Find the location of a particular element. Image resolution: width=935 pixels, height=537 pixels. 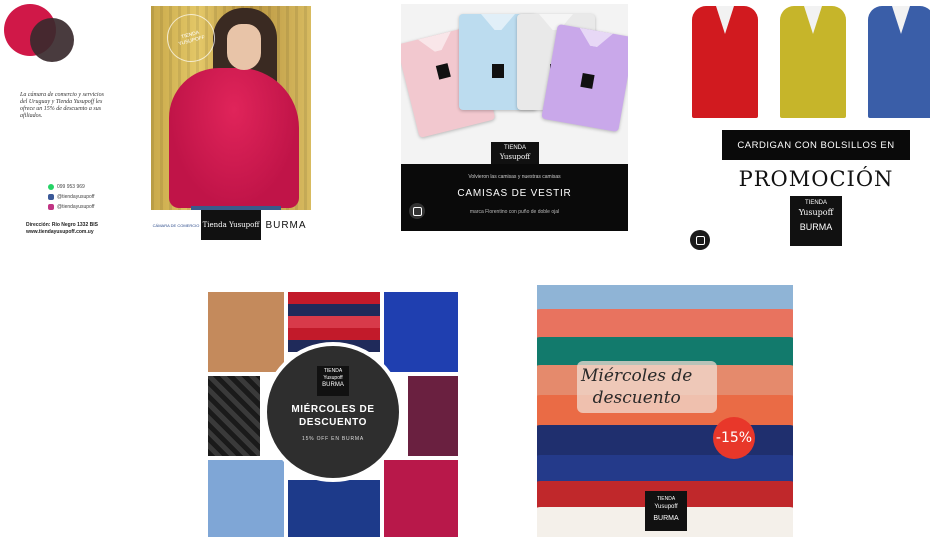

promo-headline: PROMOCIÓN is located at coordinates (816, 179).